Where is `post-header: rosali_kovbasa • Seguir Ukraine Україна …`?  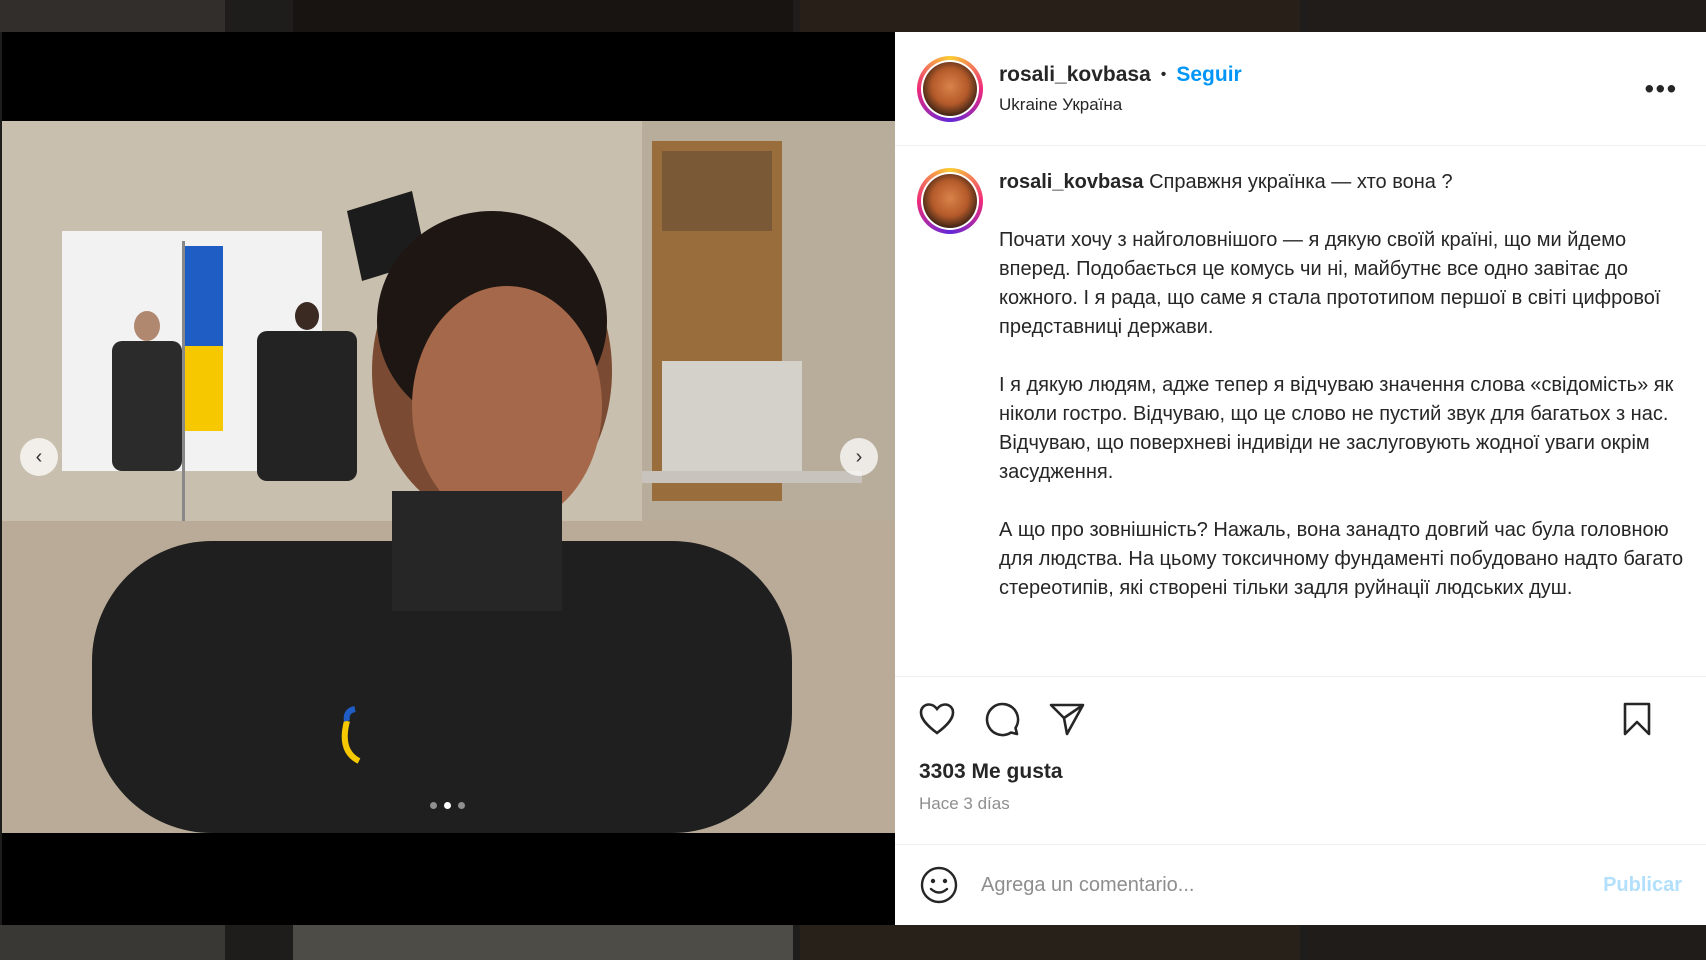
post-header: rosali_kovbasa • Seguir Ukraine Україна … is located at coordinates (1300, 89).